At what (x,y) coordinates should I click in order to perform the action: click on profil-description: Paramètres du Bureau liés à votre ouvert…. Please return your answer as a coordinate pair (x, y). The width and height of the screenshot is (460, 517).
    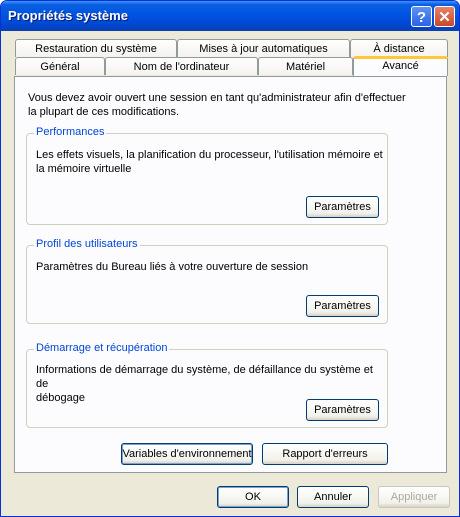
    Looking at the image, I should click on (172, 267).